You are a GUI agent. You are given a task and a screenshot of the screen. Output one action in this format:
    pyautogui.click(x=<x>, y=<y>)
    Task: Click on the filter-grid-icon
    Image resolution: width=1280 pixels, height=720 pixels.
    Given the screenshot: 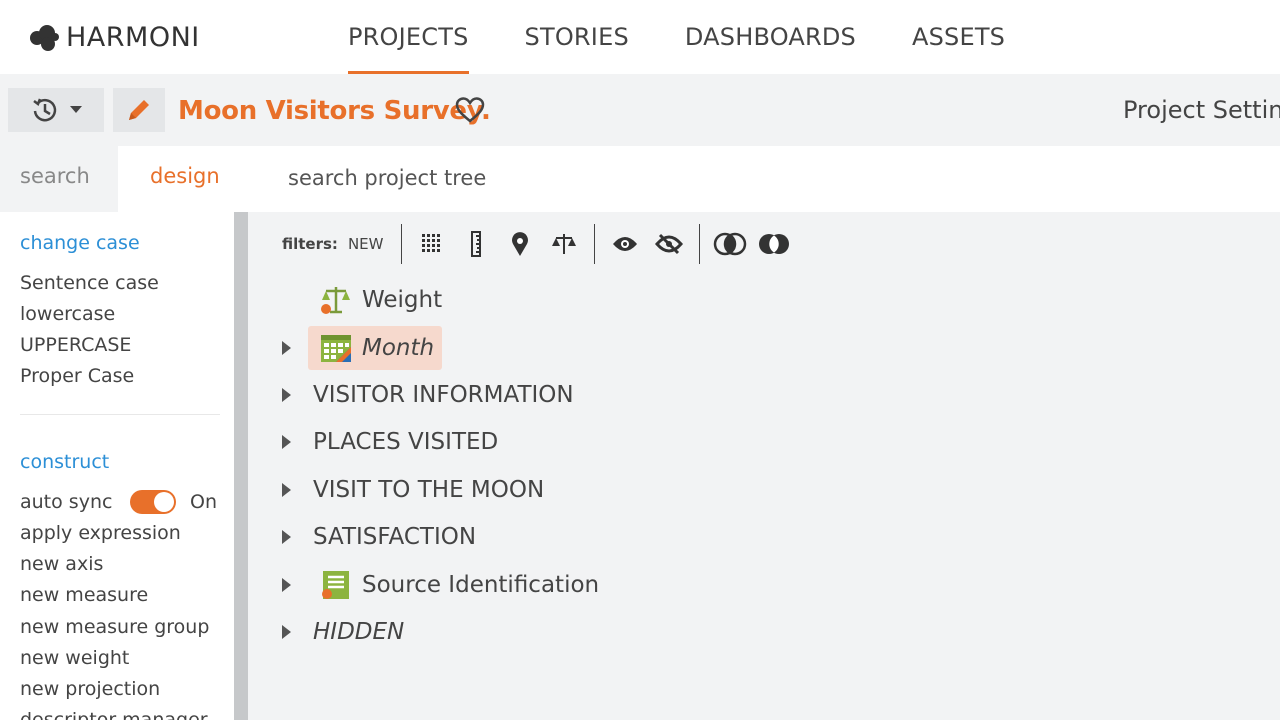 What is the action you would take?
    pyautogui.click(x=432, y=244)
    